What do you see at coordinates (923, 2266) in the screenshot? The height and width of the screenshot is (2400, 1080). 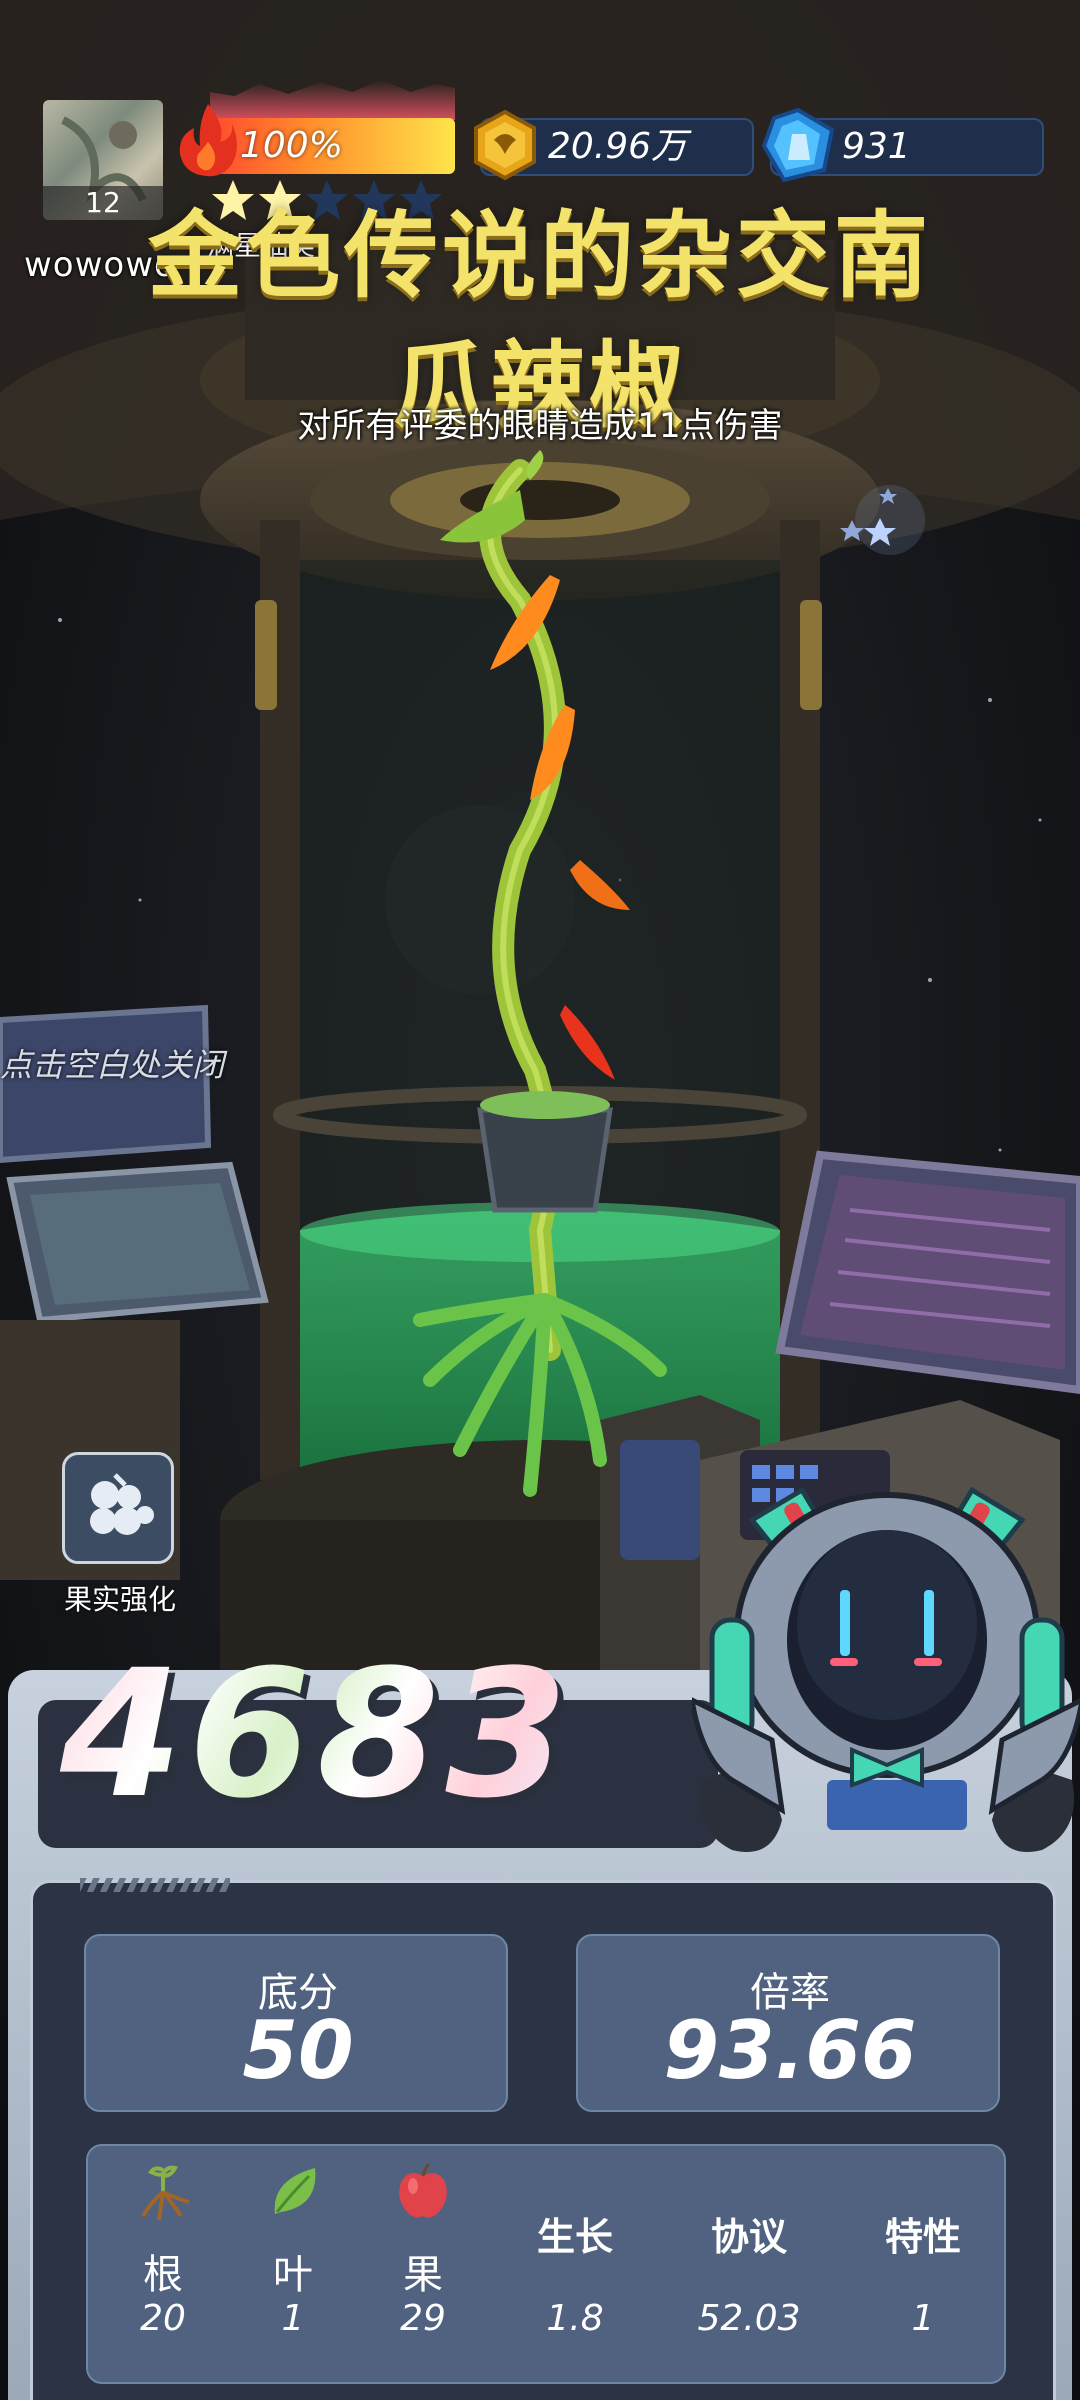 I see `attribute-trait: 特性 1` at bounding box center [923, 2266].